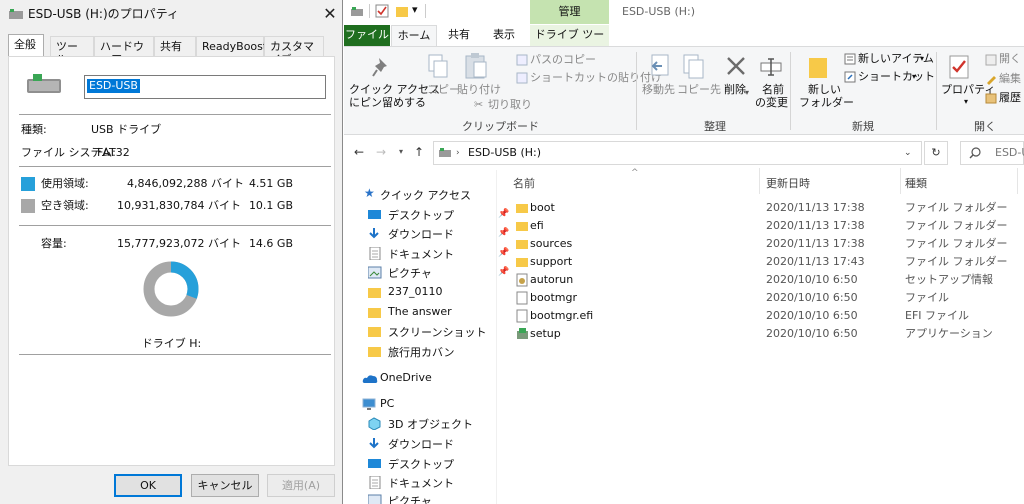 The width and height of the screenshot is (1024, 504). I want to click on nav-item-folder: スクリーンショット, so click(423, 331).